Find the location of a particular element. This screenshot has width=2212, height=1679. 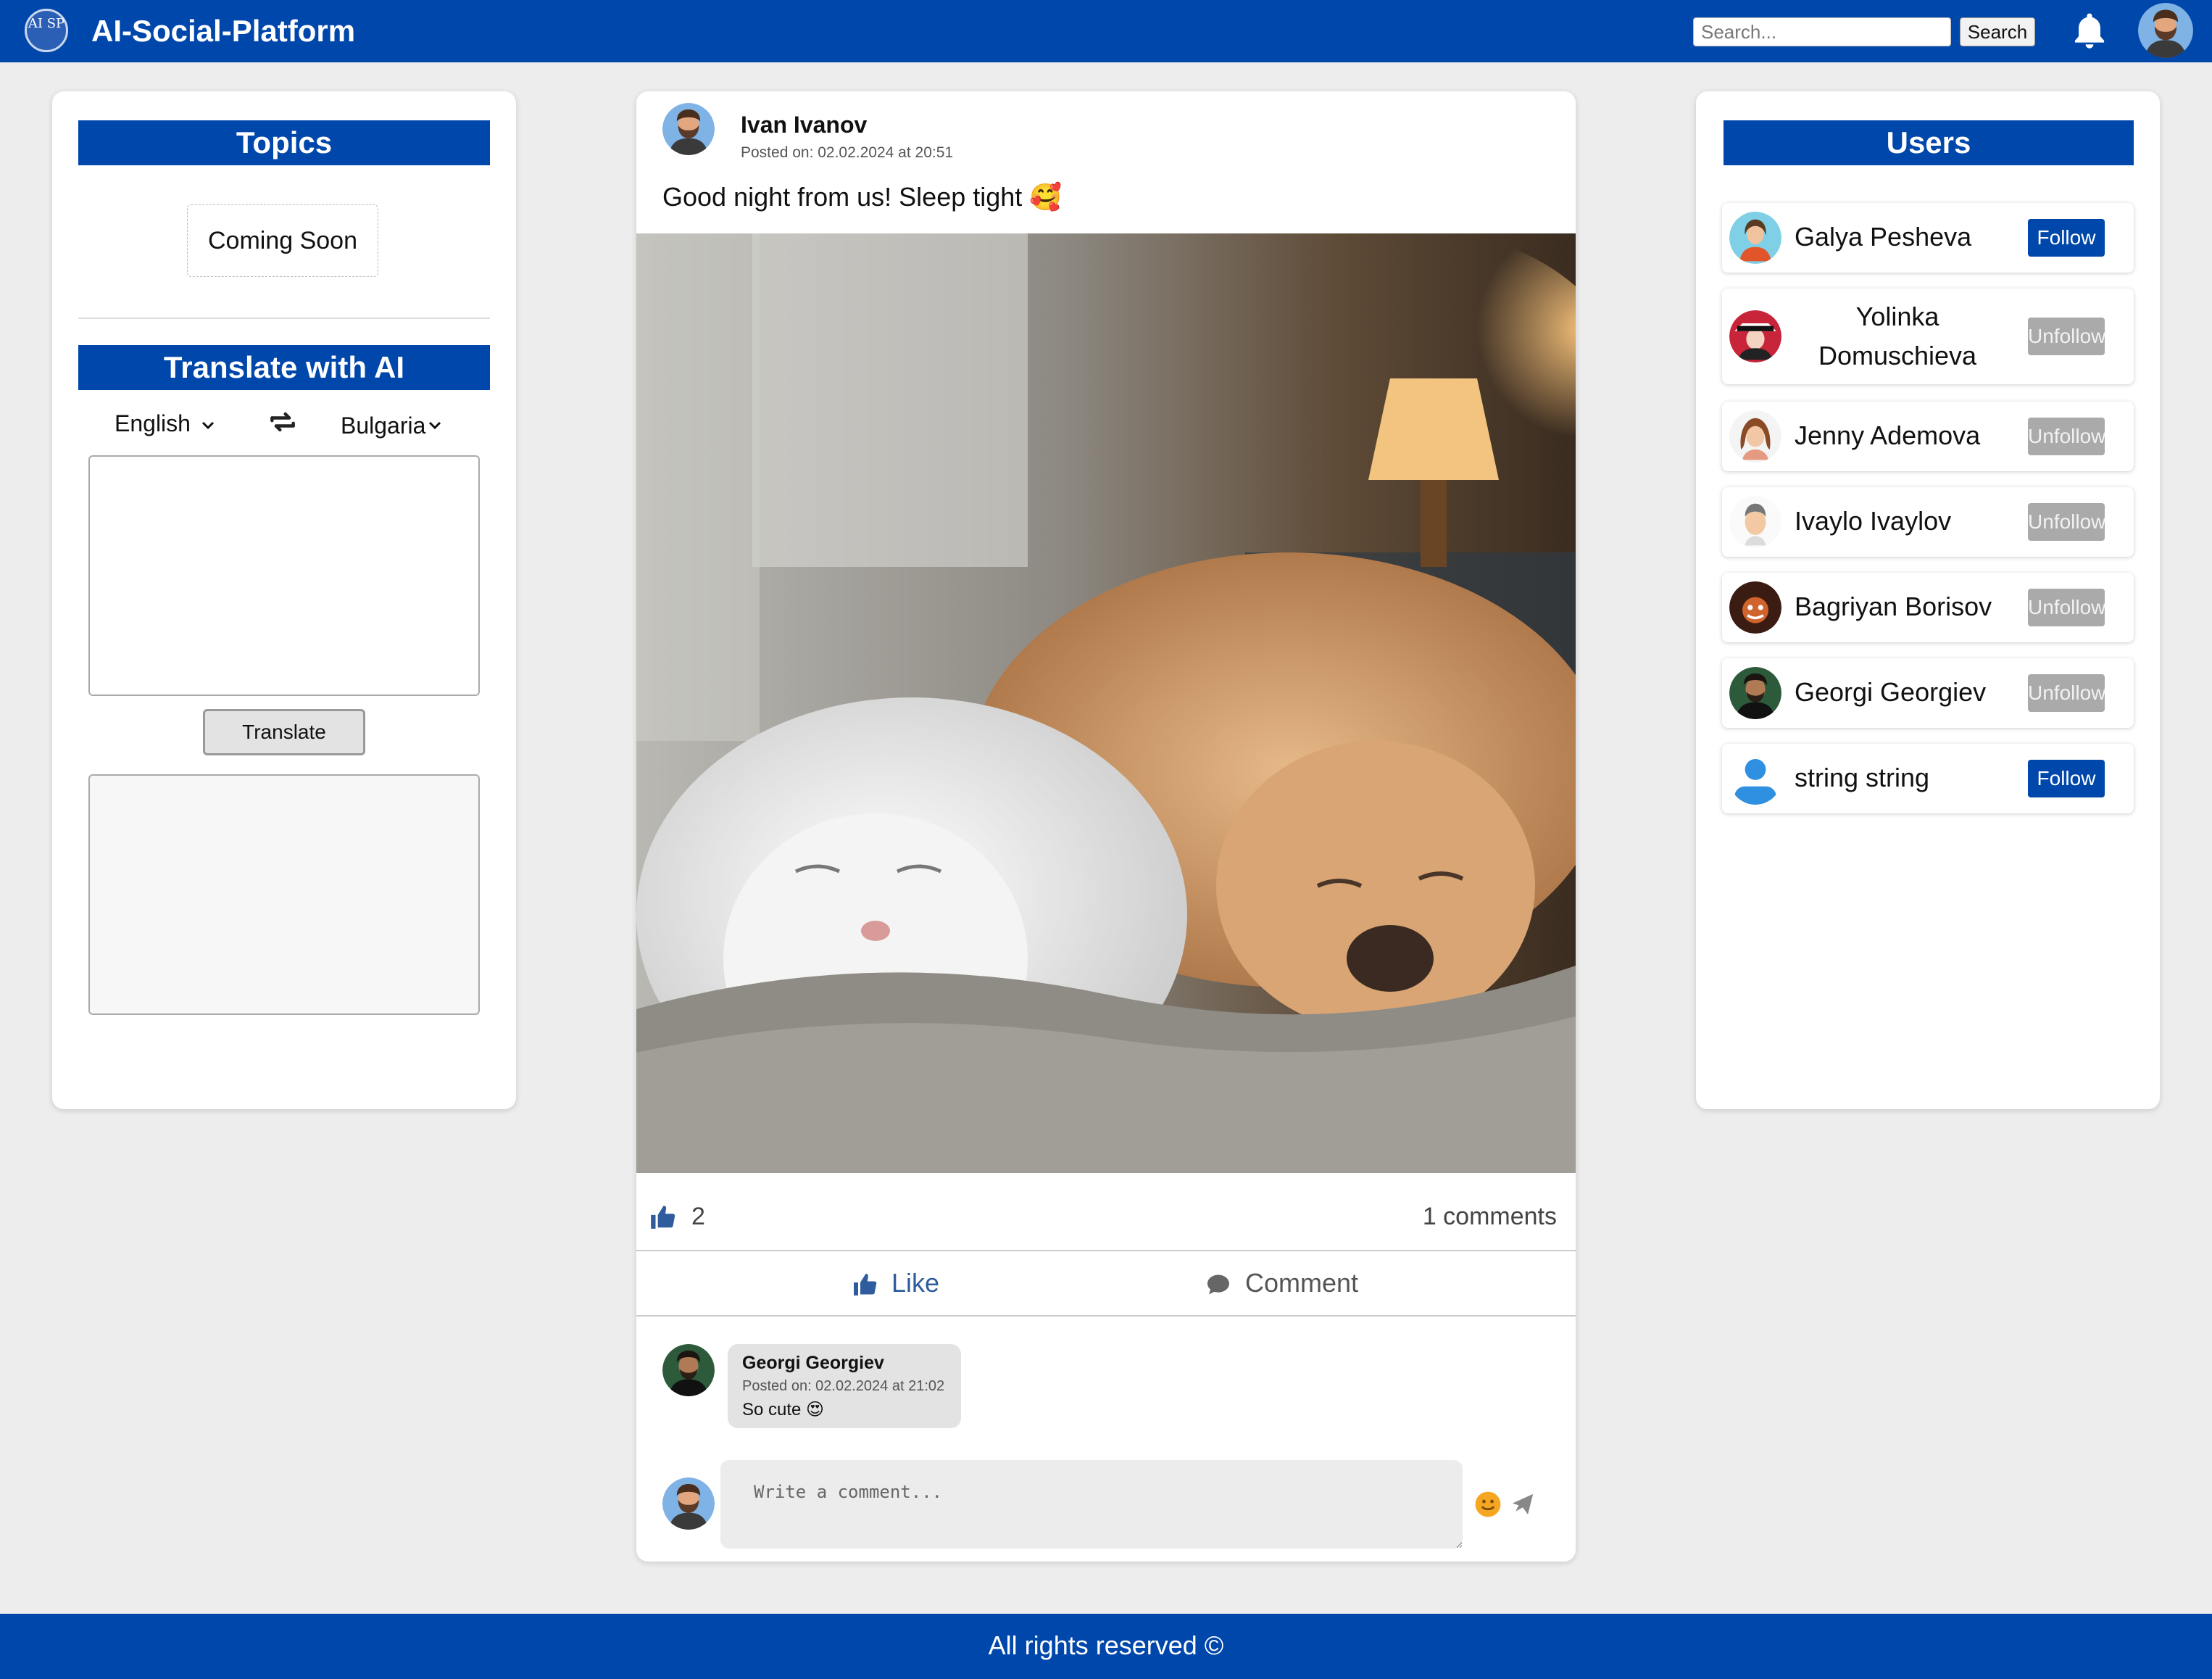

send-icon is located at coordinates (1522, 1504).